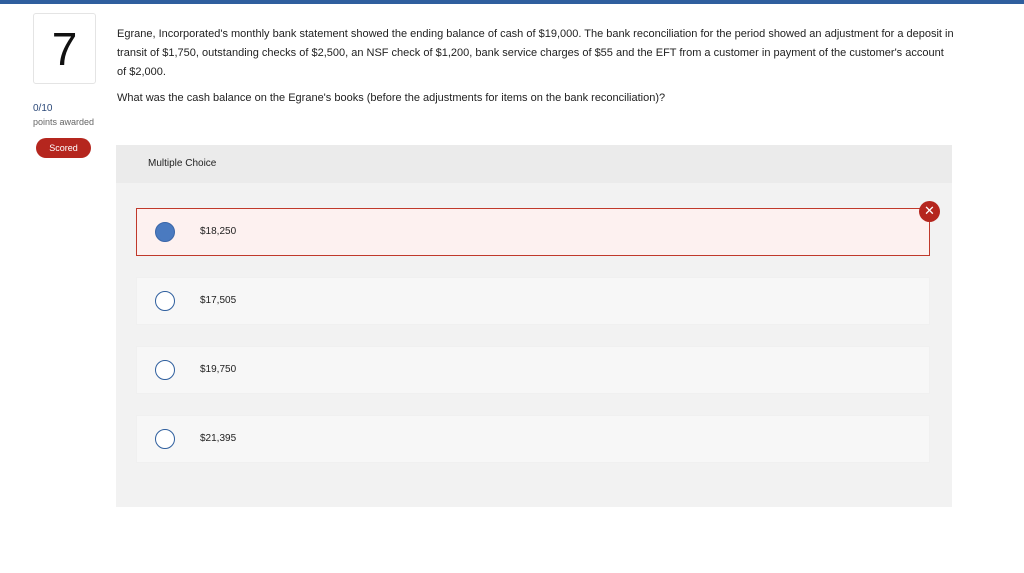  I want to click on choice-option-4: $21,395, so click(533, 439).